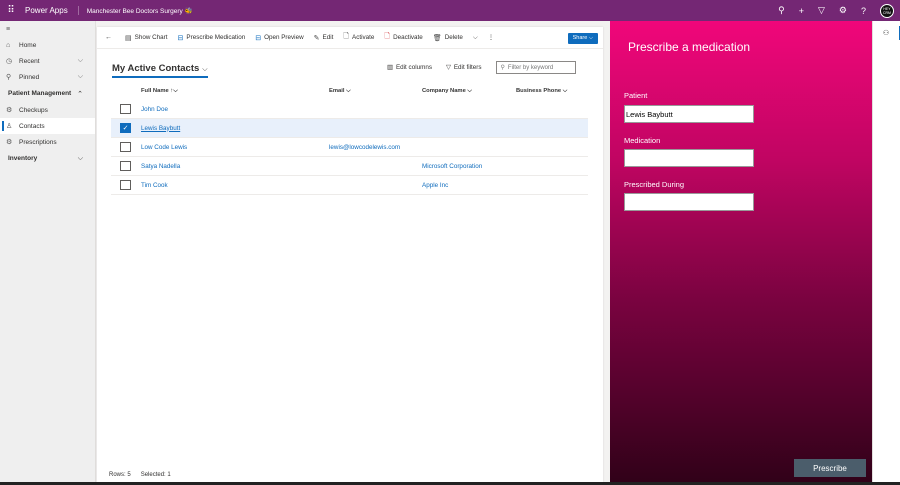 The height and width of the screenshot is (485, 900). Describe the element at coordinates (469, 185) in the screenshot. I see `cell-company: Apple Inc` at that location.